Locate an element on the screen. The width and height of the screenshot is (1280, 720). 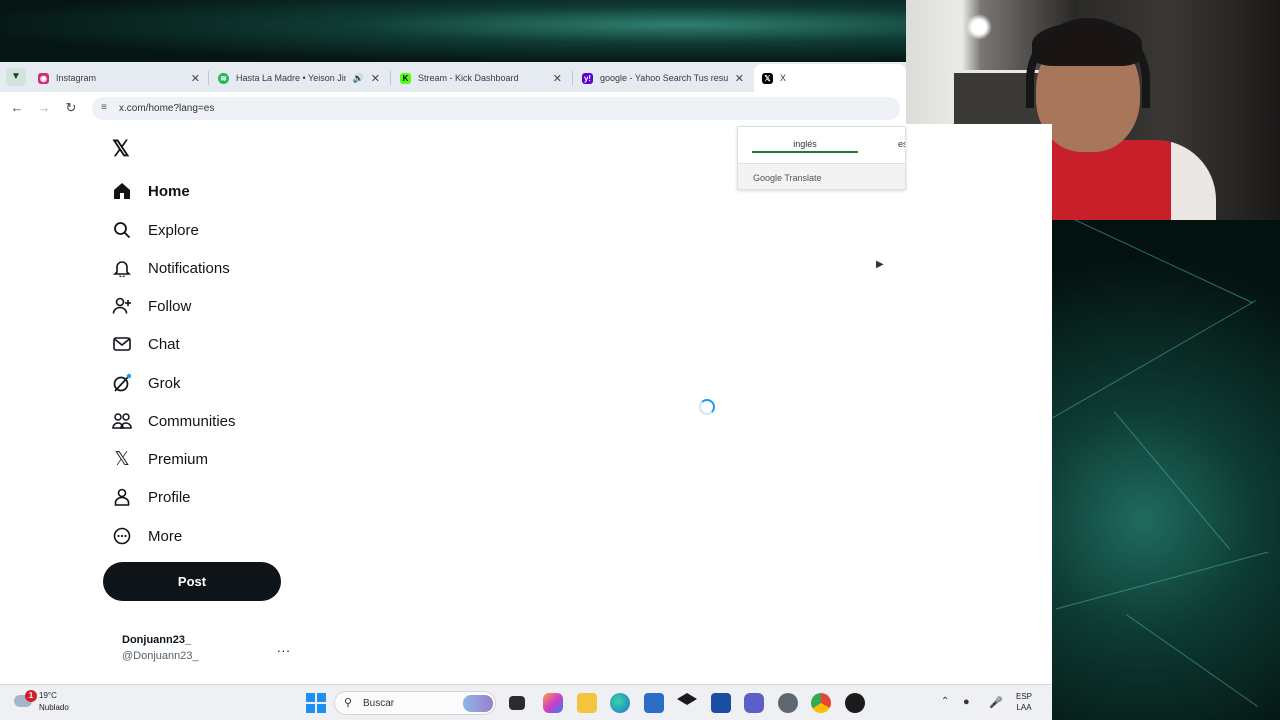
more-circle-icon is located at coordinates (122, 536).